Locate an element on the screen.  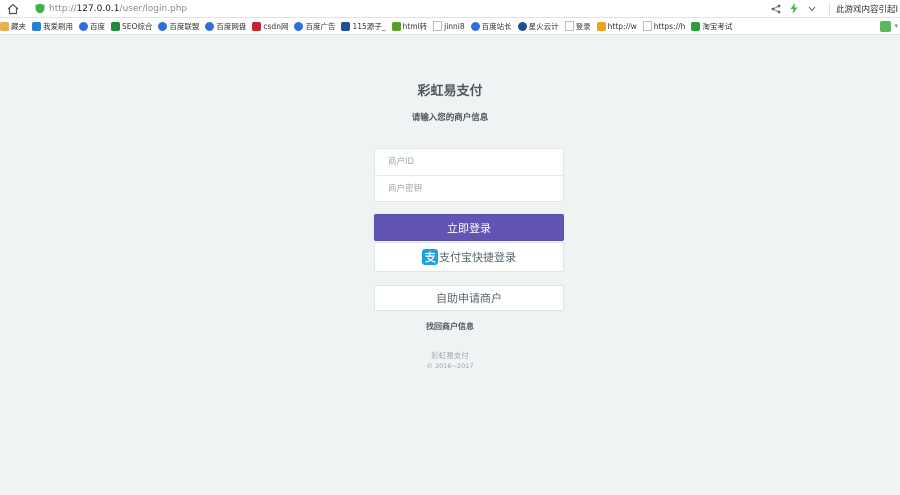
bookmark-item: https://h is located at coordinates (664, 26).